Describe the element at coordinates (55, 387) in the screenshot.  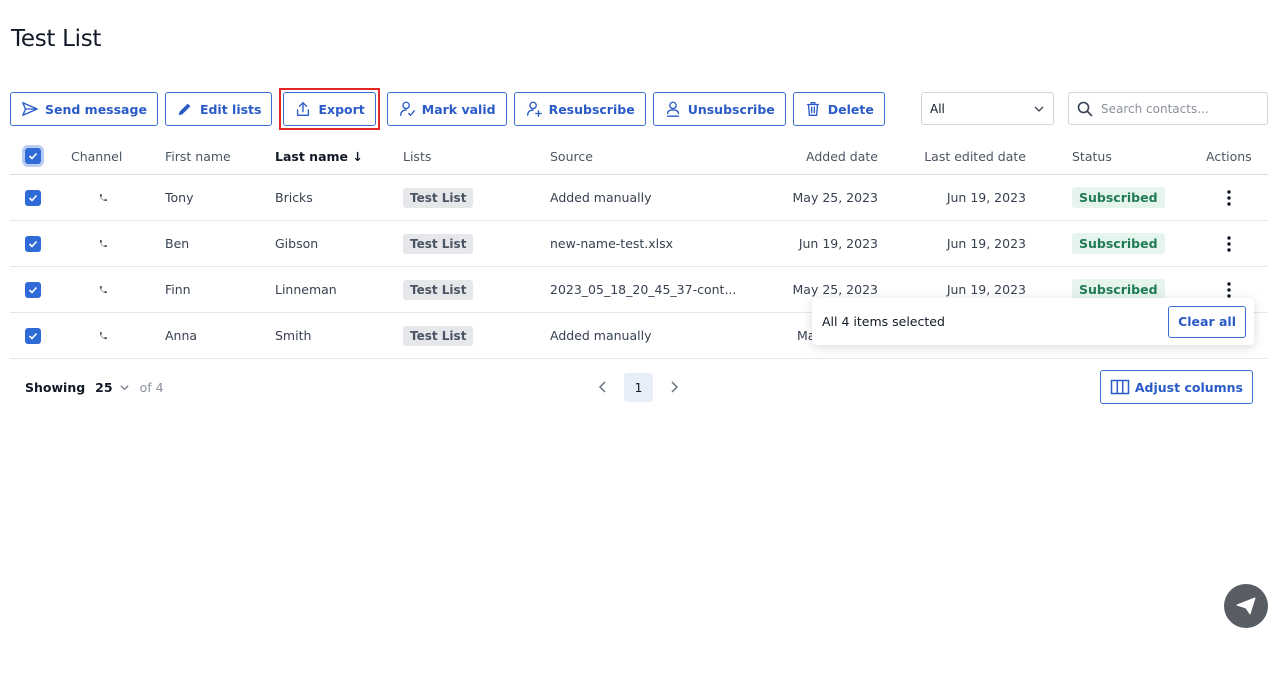
I see `showing-label: Showing` at that location.